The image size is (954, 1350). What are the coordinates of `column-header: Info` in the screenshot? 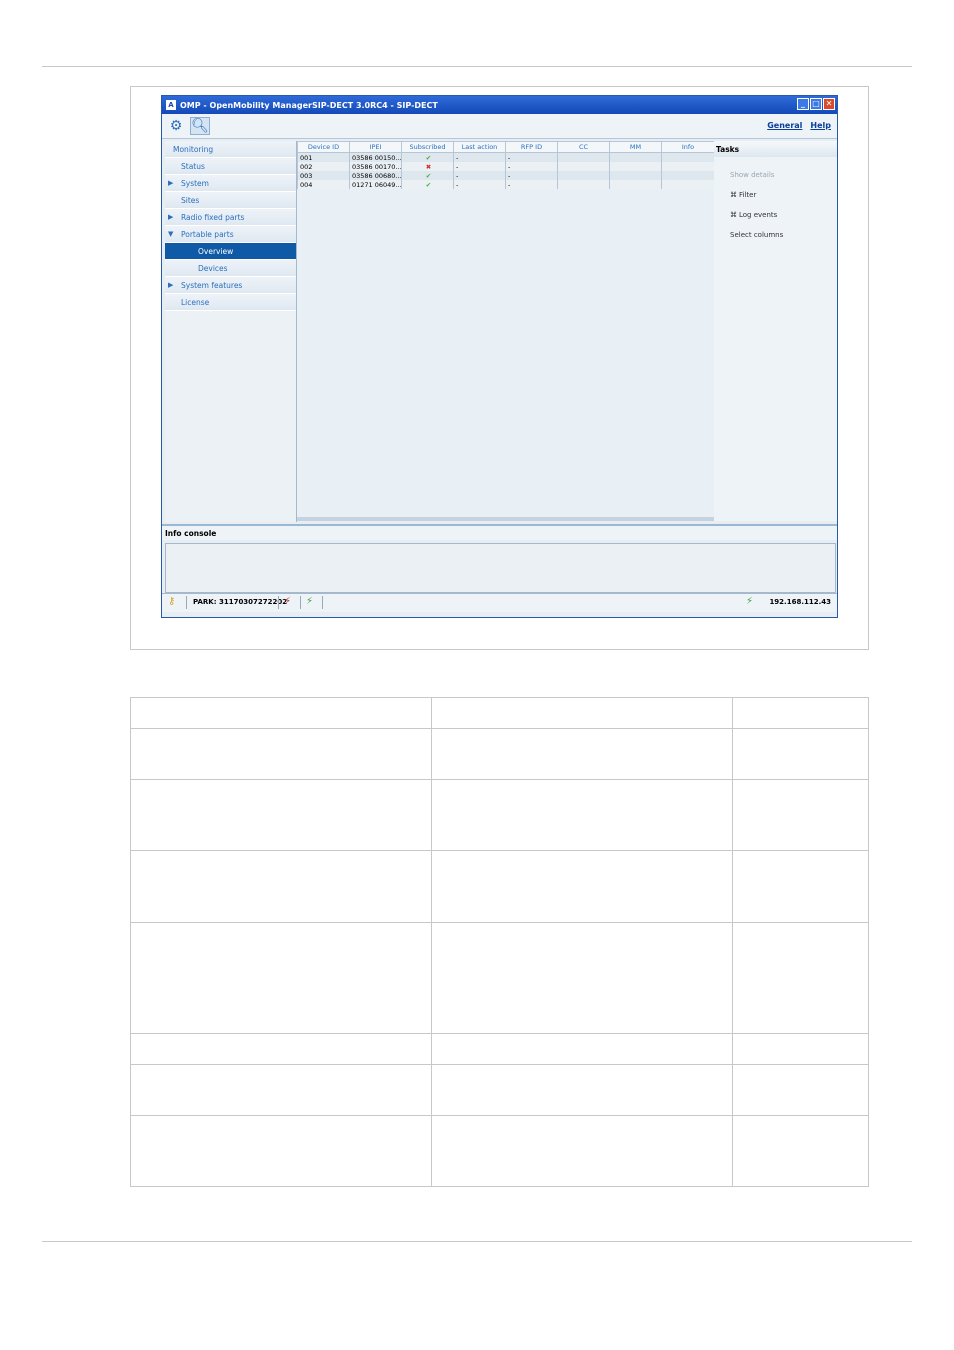 It's located at (688, 147).